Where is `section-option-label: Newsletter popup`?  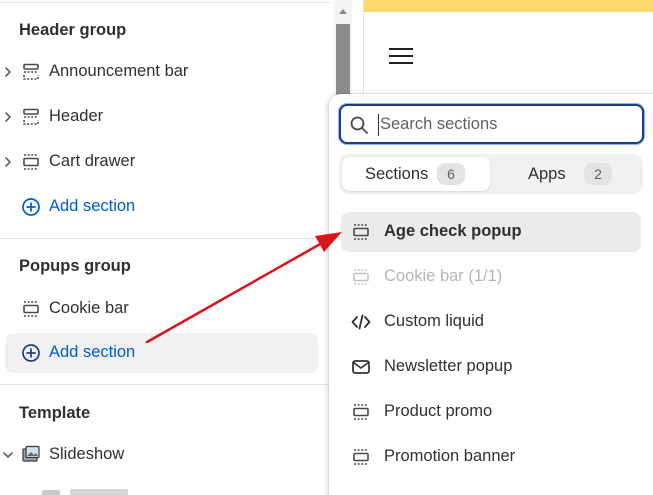
section-option-label: Newsletter popup is located at coordinates (448, 366).